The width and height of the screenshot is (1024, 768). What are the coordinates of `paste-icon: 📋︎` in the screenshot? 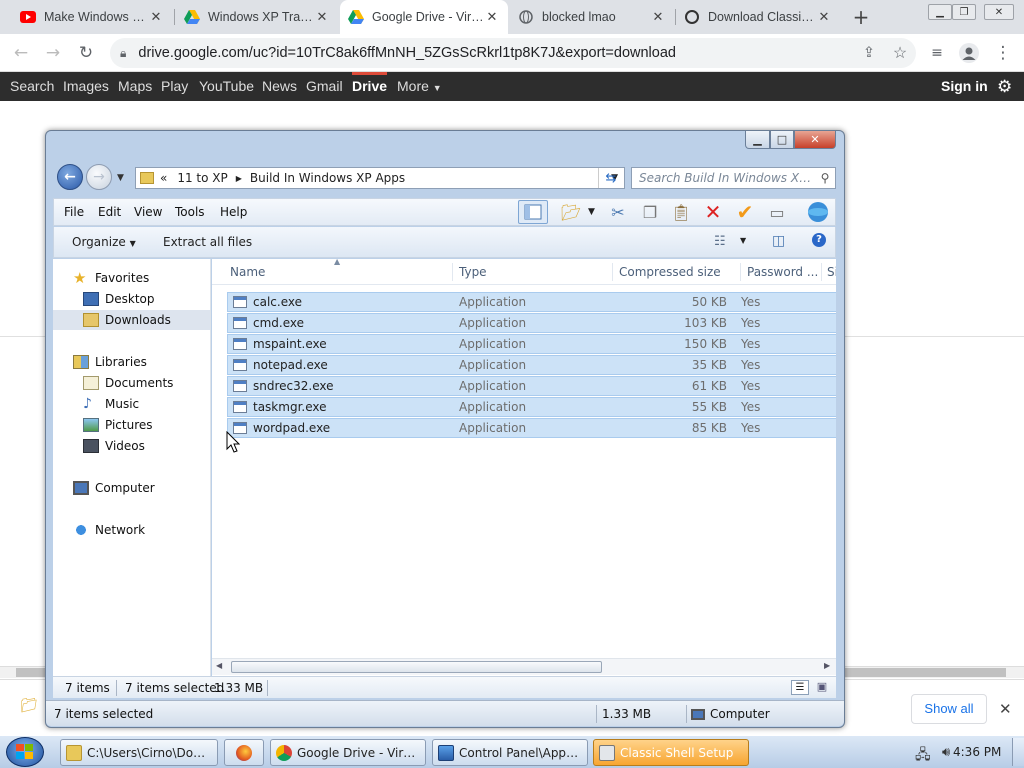 It's located at (681, 212).